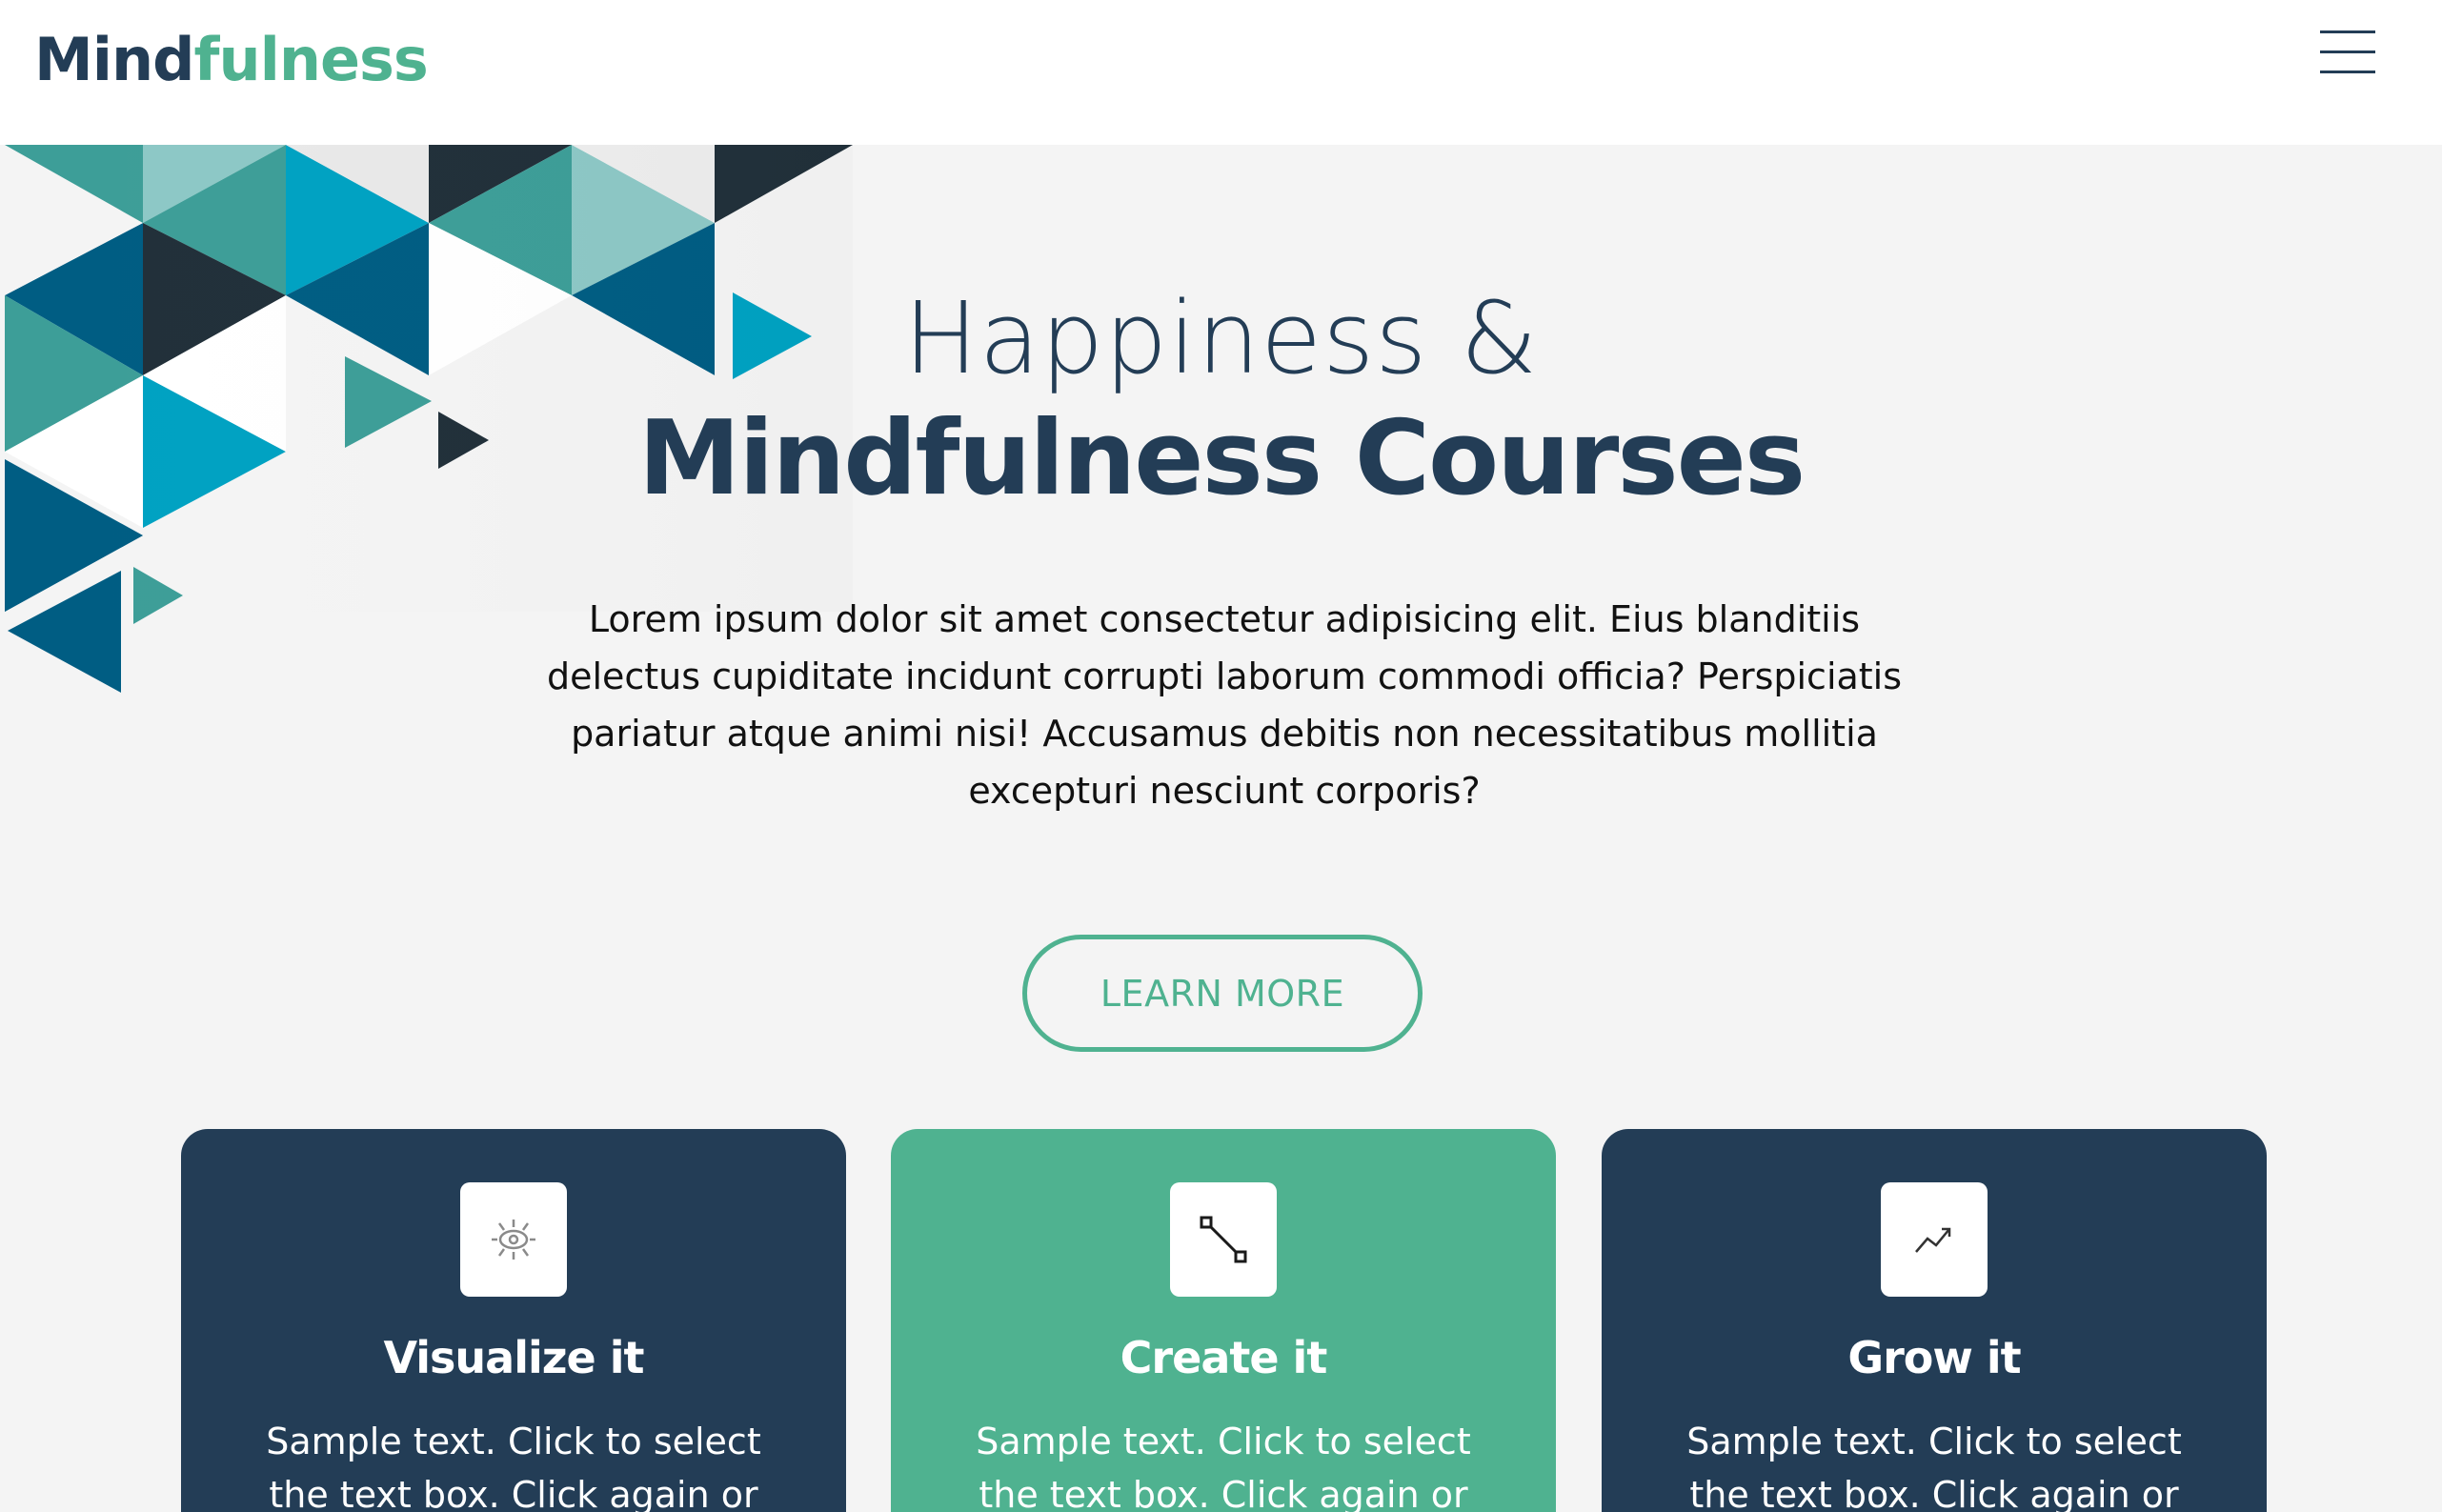 Image resolution: width=2442 pixels, height=1512 pixels. What do you see at coordinates (1222, 993) in the screenshot?
I see `learn-more-button: LEARN MORE` at bounding box center [1222, 993].